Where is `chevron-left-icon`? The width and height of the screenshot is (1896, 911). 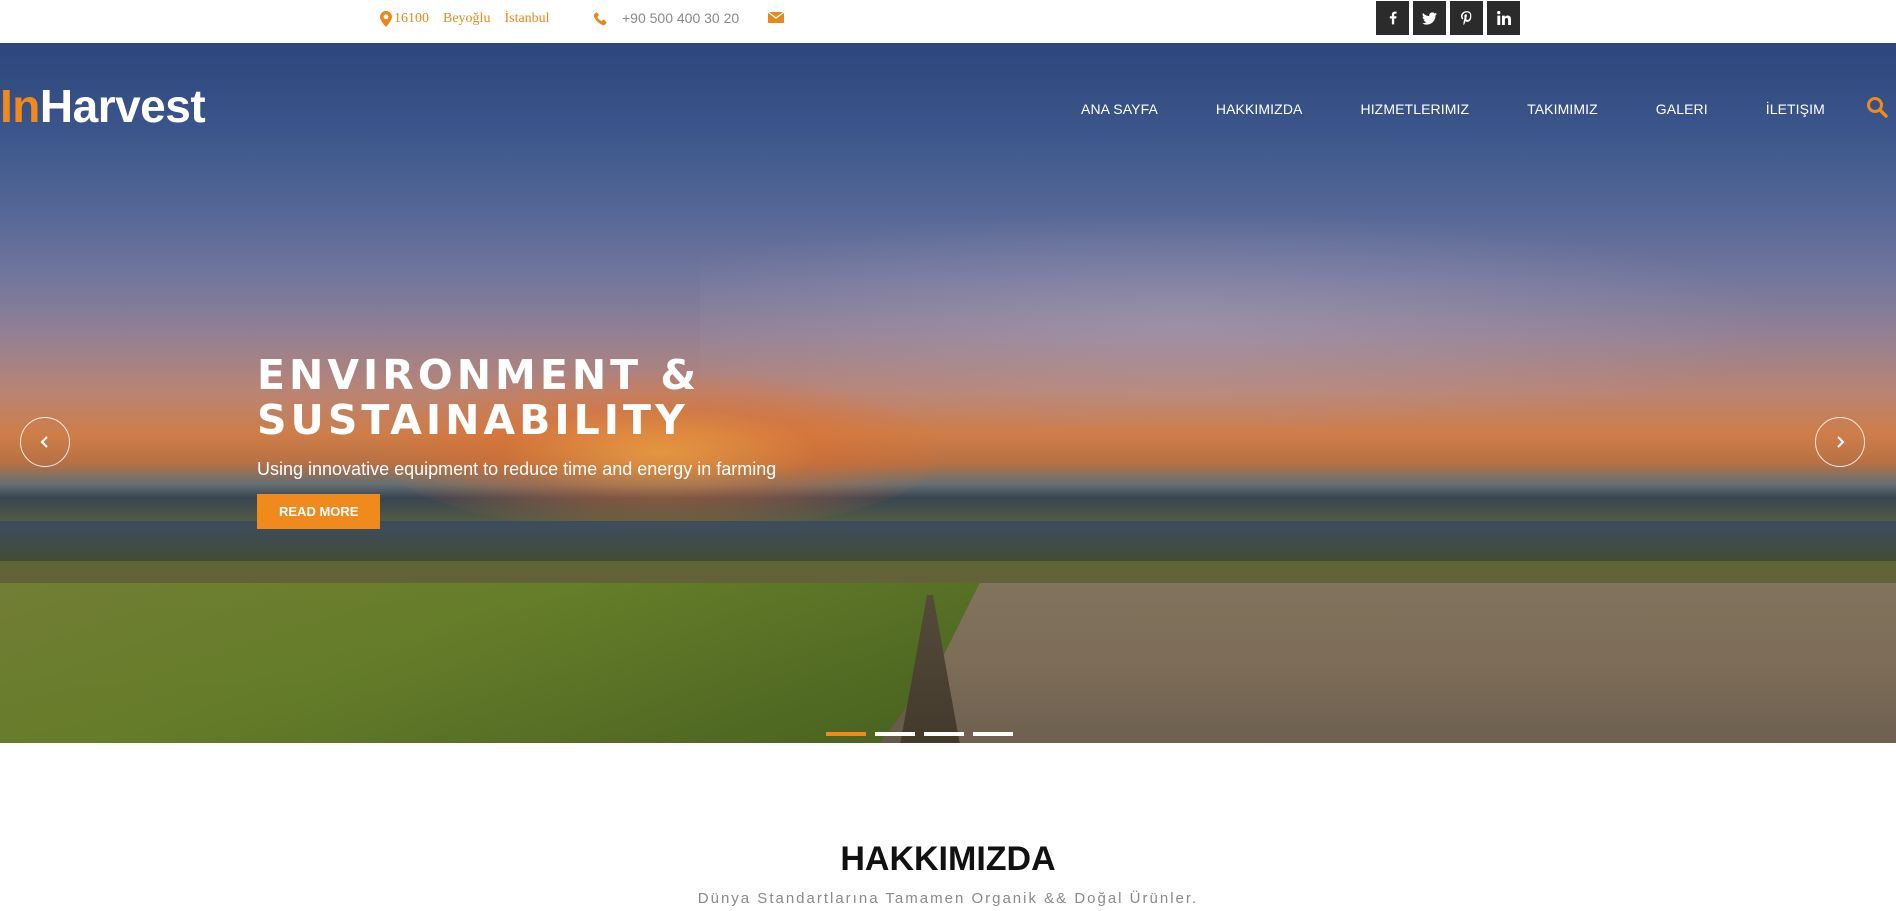 chevron-left-icon is located at coordinates (44, 442).